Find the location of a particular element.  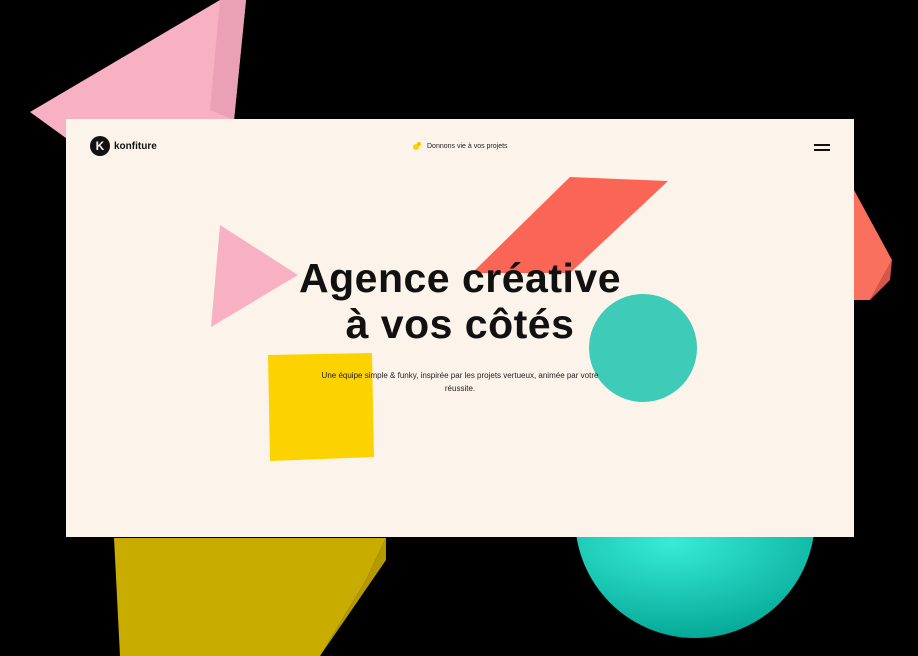

hero-title-line-1: Agence créative is located at coordinates (459, 278).